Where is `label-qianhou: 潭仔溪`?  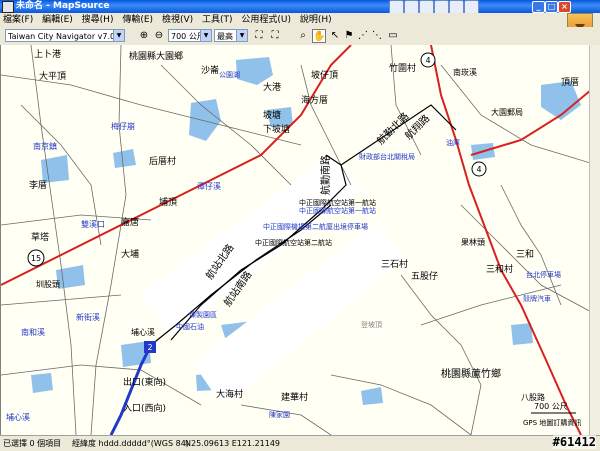 label-qianhou: 潭仔溪 is located at coordinates (209, 186).